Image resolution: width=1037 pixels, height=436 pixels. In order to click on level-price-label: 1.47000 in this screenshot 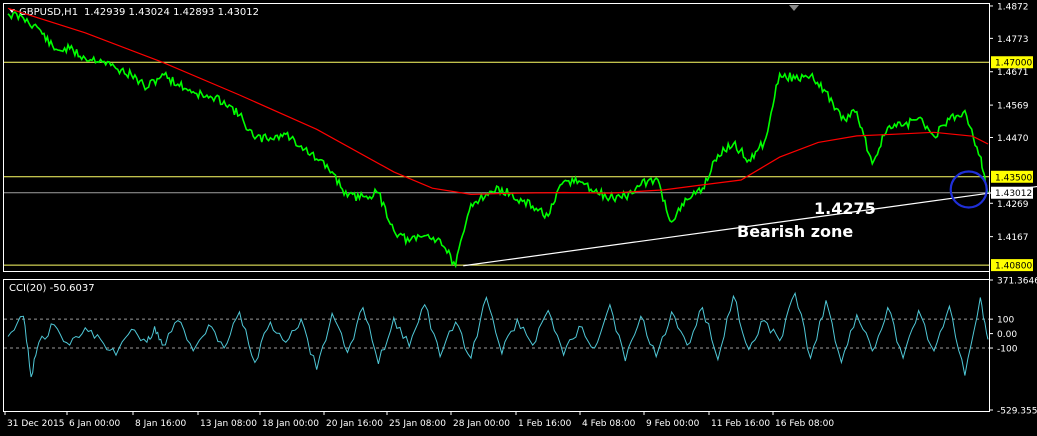, I will do `click(1013, 64)`.